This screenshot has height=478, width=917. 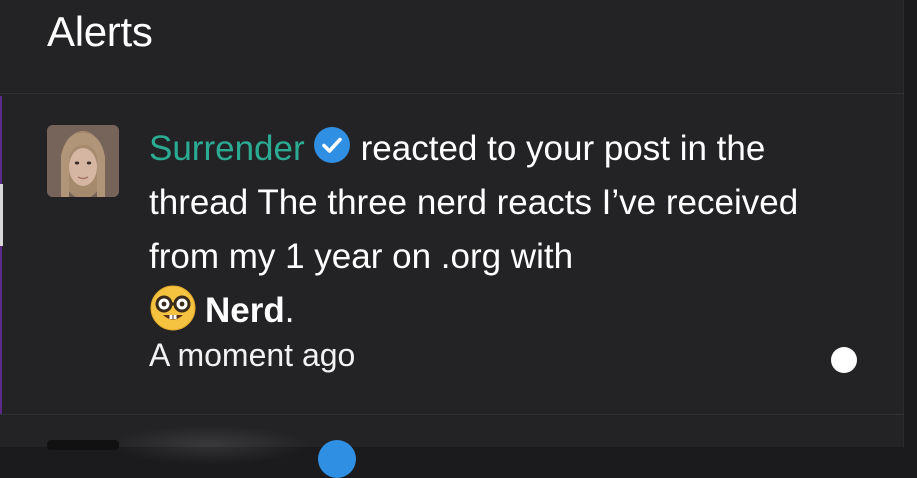 I want to click on reaction-name: Nerd, so click(x=245, y=310).